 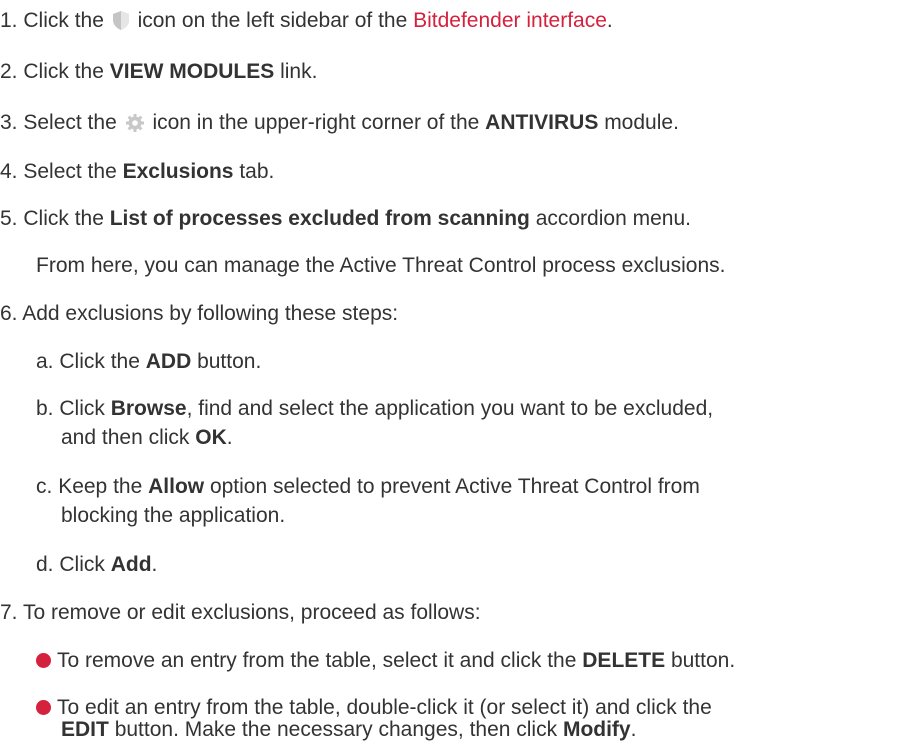 What do you see at coordinates (135, 127) in the screenshot?
I see `gear-icon` at bounding box center [135, 127].